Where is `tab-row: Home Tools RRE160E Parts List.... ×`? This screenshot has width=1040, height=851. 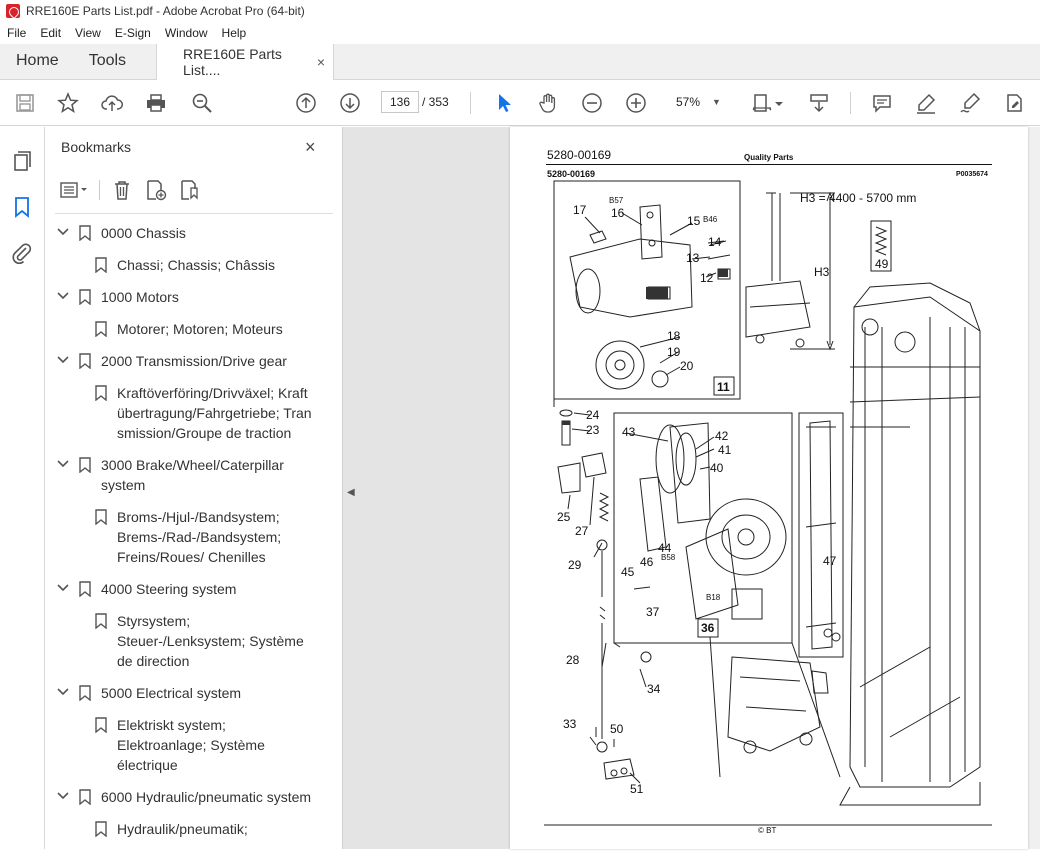
tab-row: Home Tools RRE160E Parts List.... × is located at coordinates (520, 62).